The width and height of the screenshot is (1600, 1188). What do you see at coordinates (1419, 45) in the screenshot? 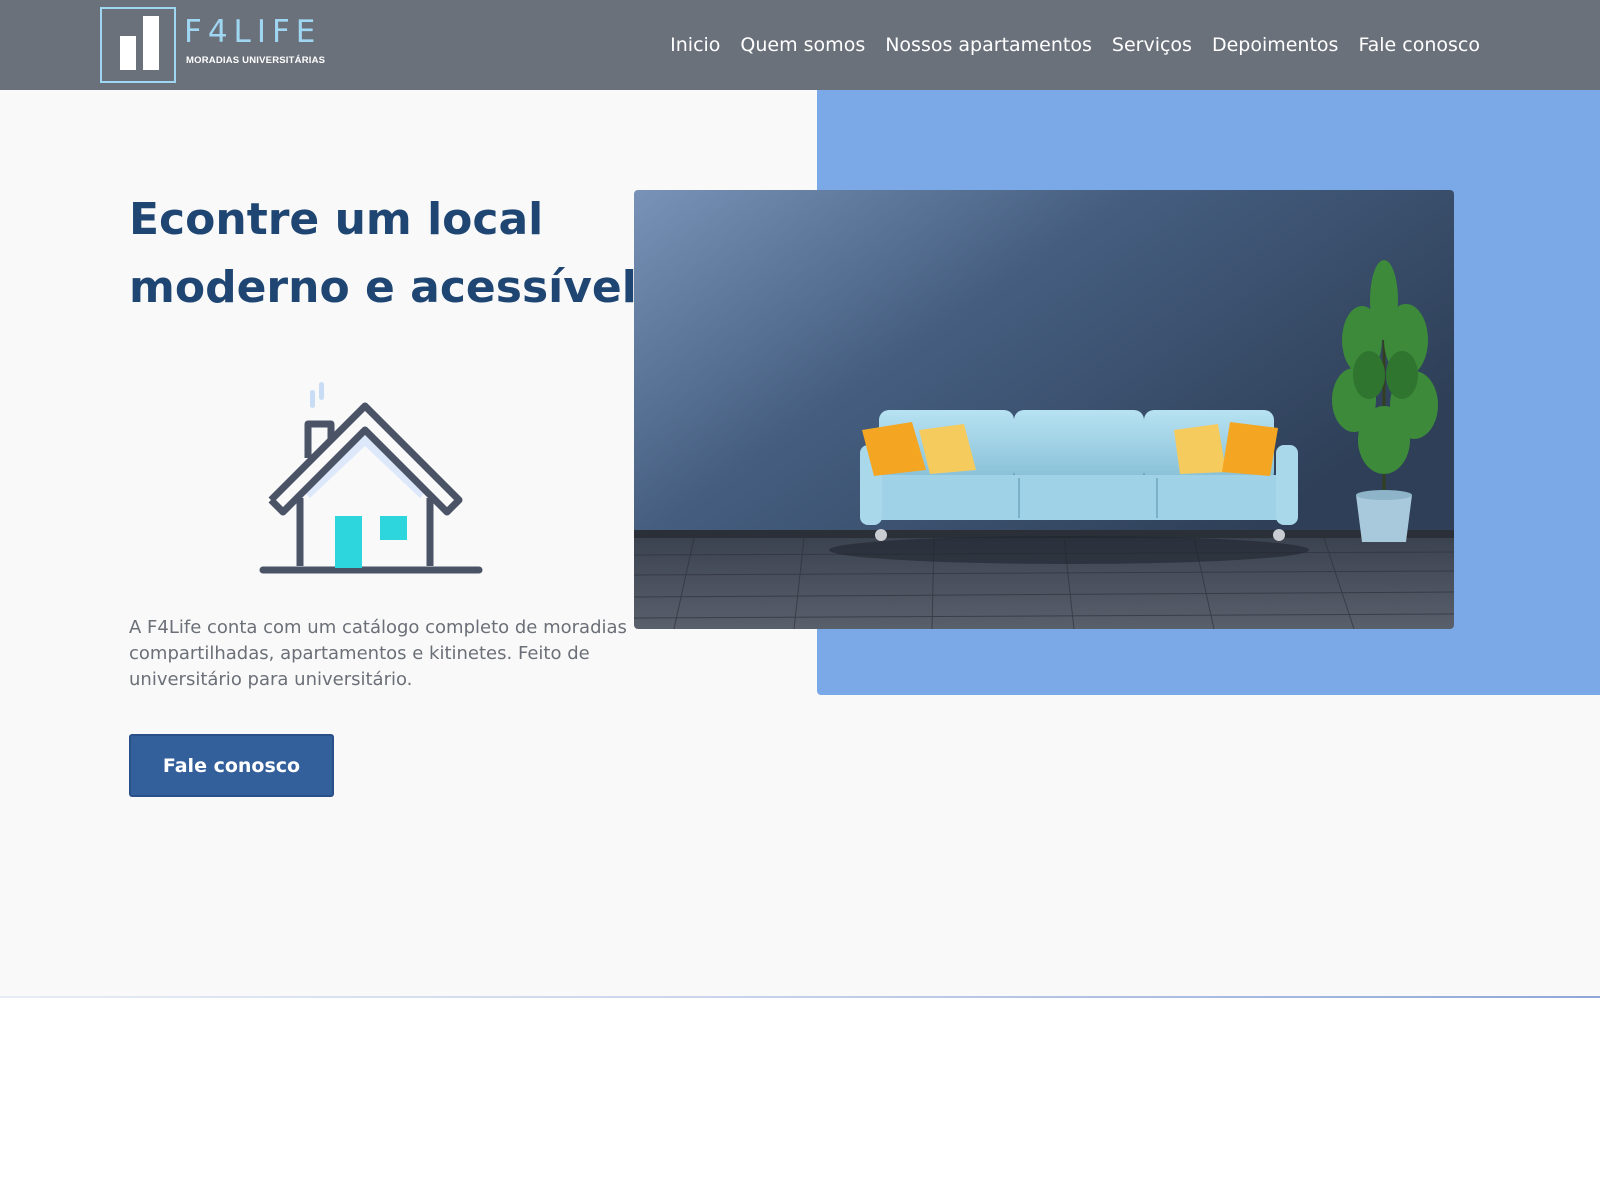
I see `nav-item-fale-conosco: Fale conosco` at bounding box center [1419, 45].